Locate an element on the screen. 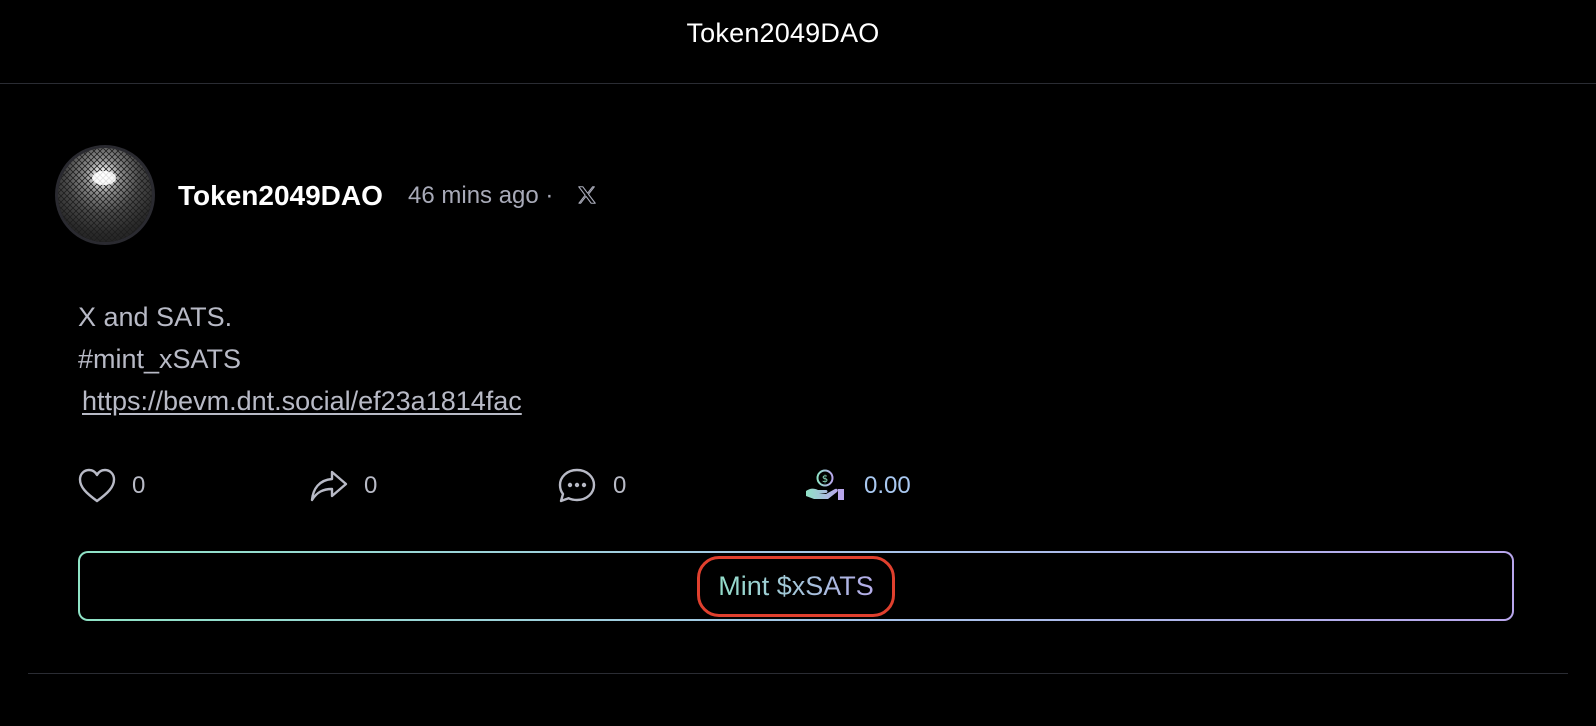  hand-coin-icon: $ is located at coordinates (825, 484).